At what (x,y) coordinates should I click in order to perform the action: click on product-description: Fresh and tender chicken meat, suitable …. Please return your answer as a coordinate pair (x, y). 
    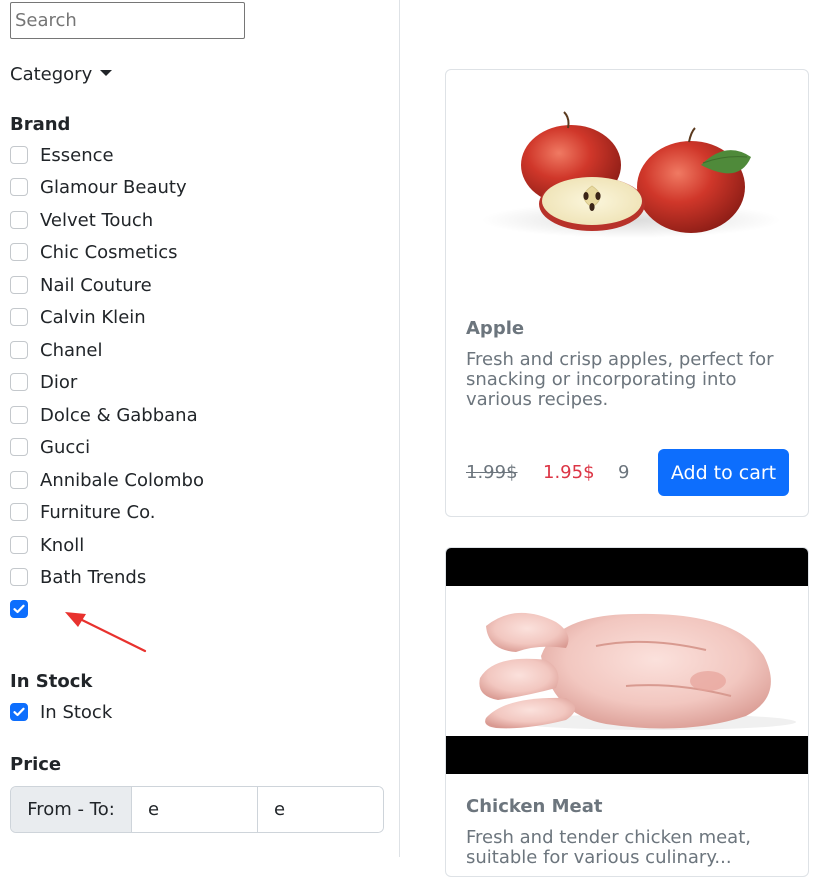
    Looking at the image, I should click on (608, 847).